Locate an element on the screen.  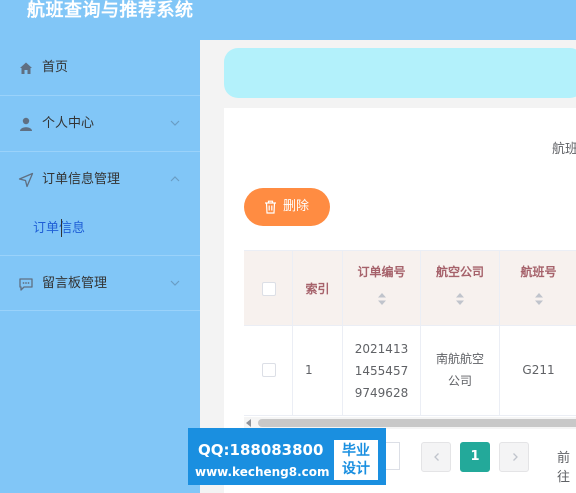
sidebar-item-label: 个人中心 is located at coordinates (68, 123).